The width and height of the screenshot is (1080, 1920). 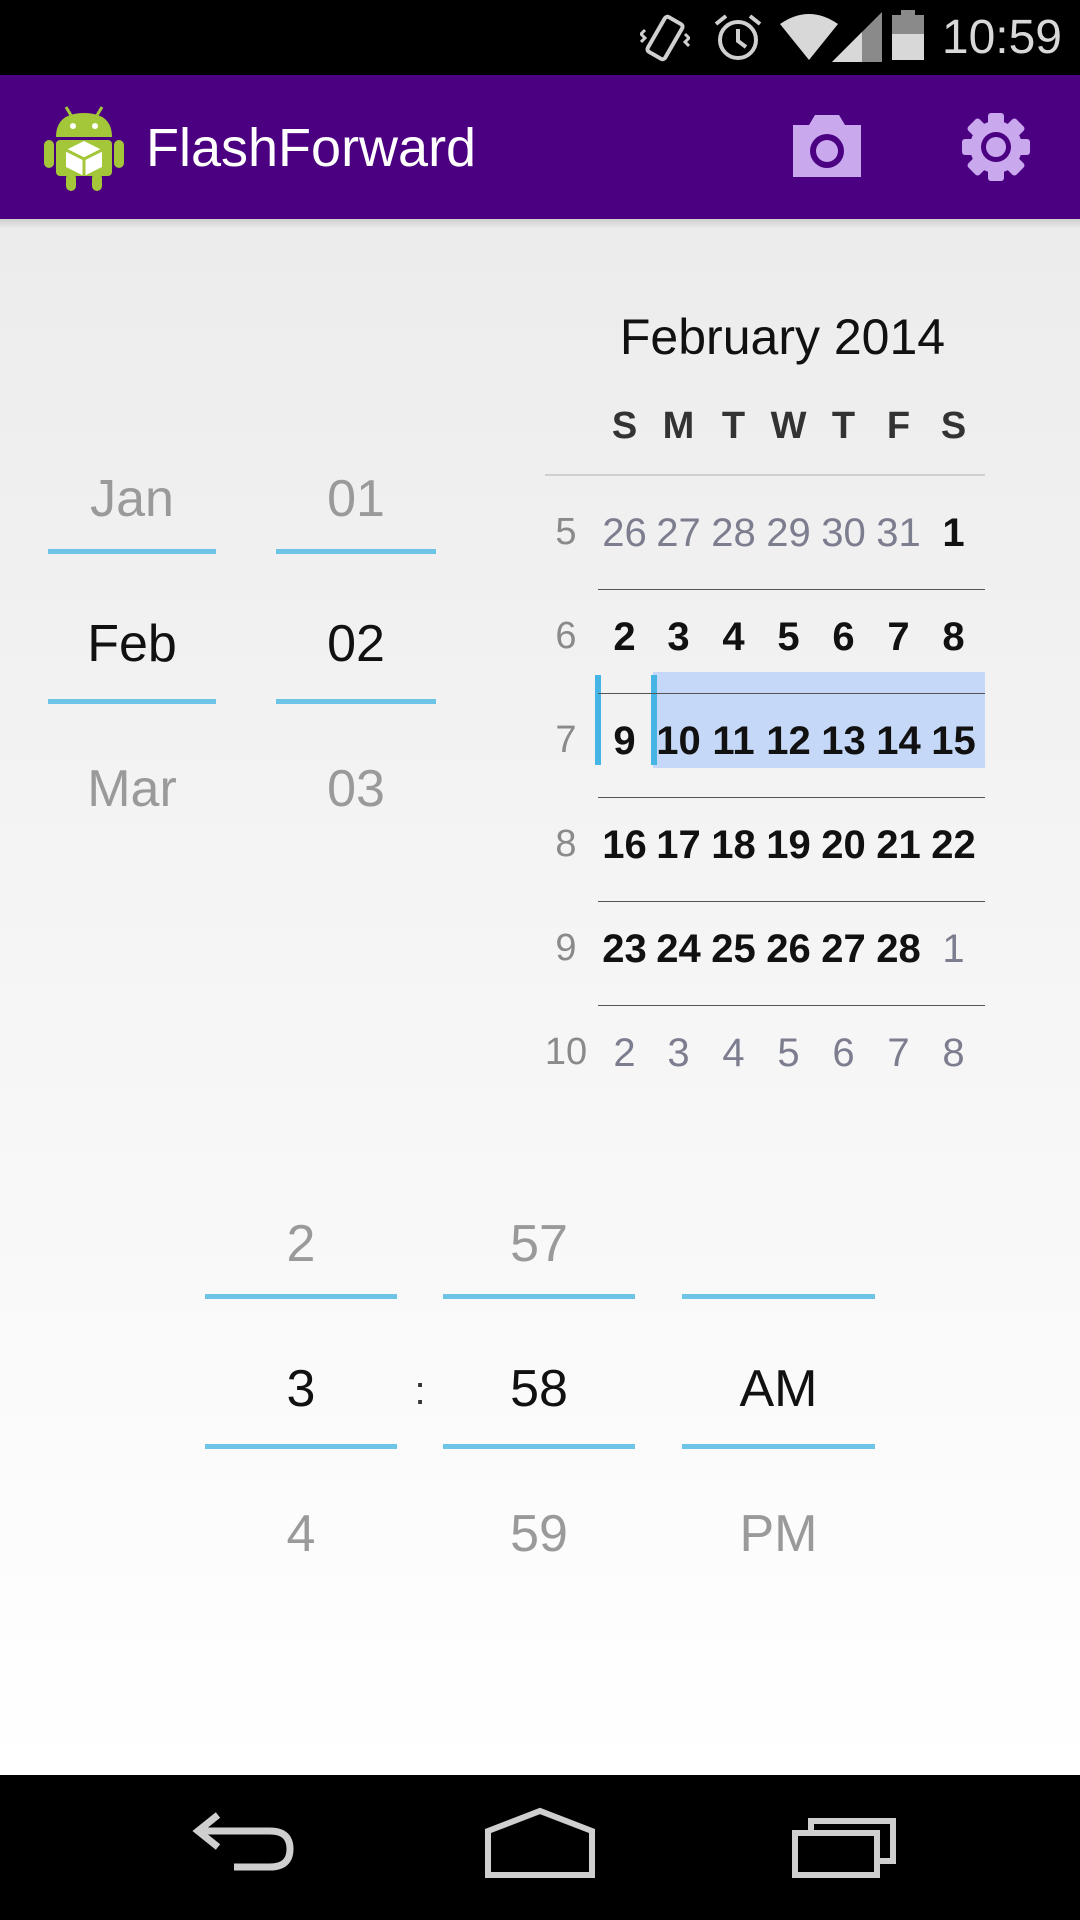 What do you see at coordinates (782, 337) in the screenshot?
I see `calendar-title: February 2014` at bounding box center [782, 337].